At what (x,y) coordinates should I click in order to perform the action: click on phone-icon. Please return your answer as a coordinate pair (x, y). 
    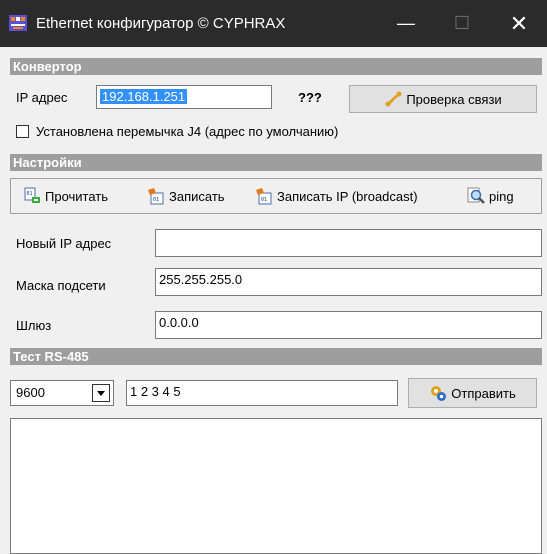
    Looking at the image, I should click on (393, 99).